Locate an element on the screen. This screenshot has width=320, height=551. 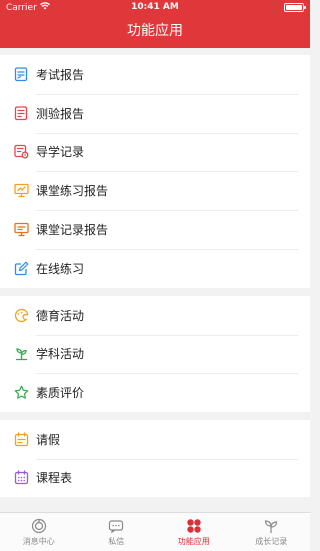
nav-bar: 功能应用 is located at coordinates (155, 31).